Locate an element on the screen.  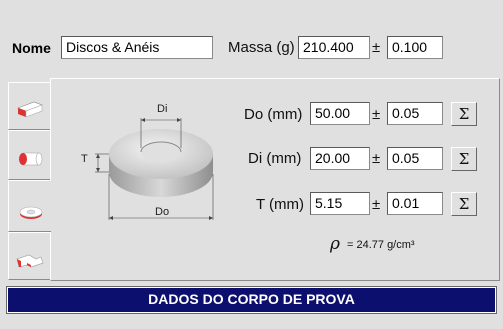
density-symbol: ρ is located at coordinates (335, 244).